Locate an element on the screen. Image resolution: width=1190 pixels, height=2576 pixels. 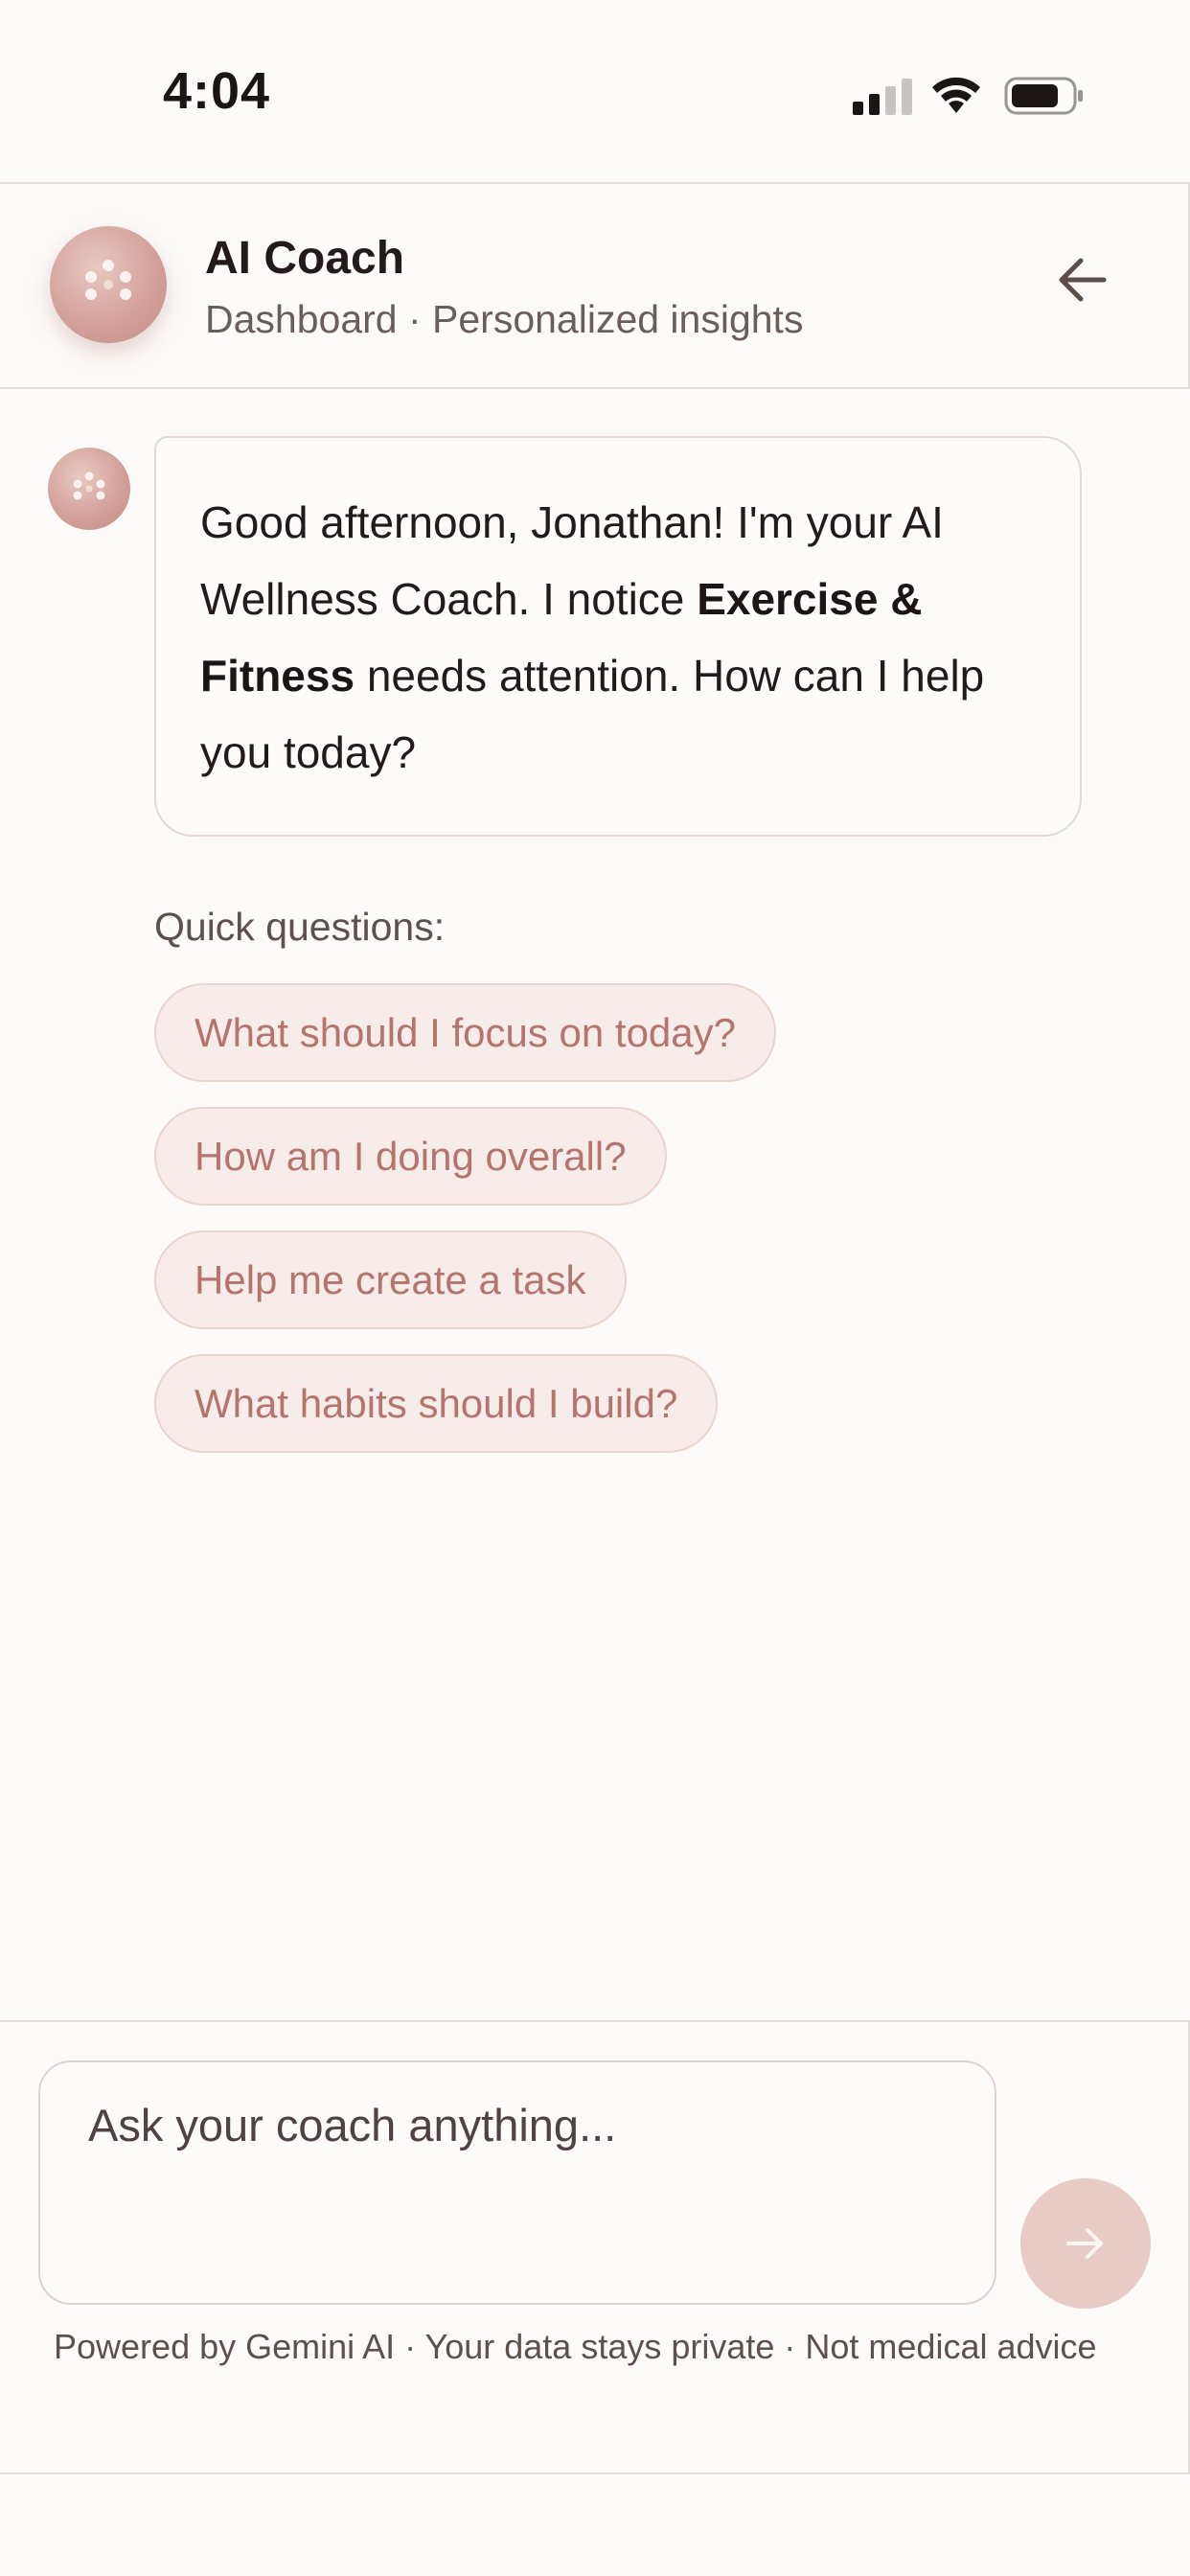
quick-question-chip: How am I doing overall? is located at coordinates (411, 1156).